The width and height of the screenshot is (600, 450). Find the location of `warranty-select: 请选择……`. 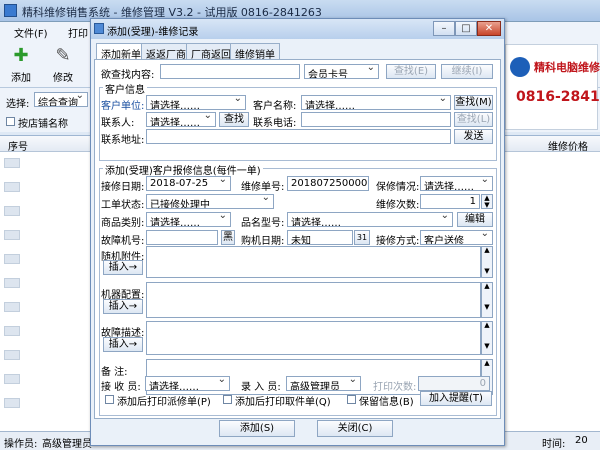

warranty-select: 请选择…… is located at coordinates (456, 183).